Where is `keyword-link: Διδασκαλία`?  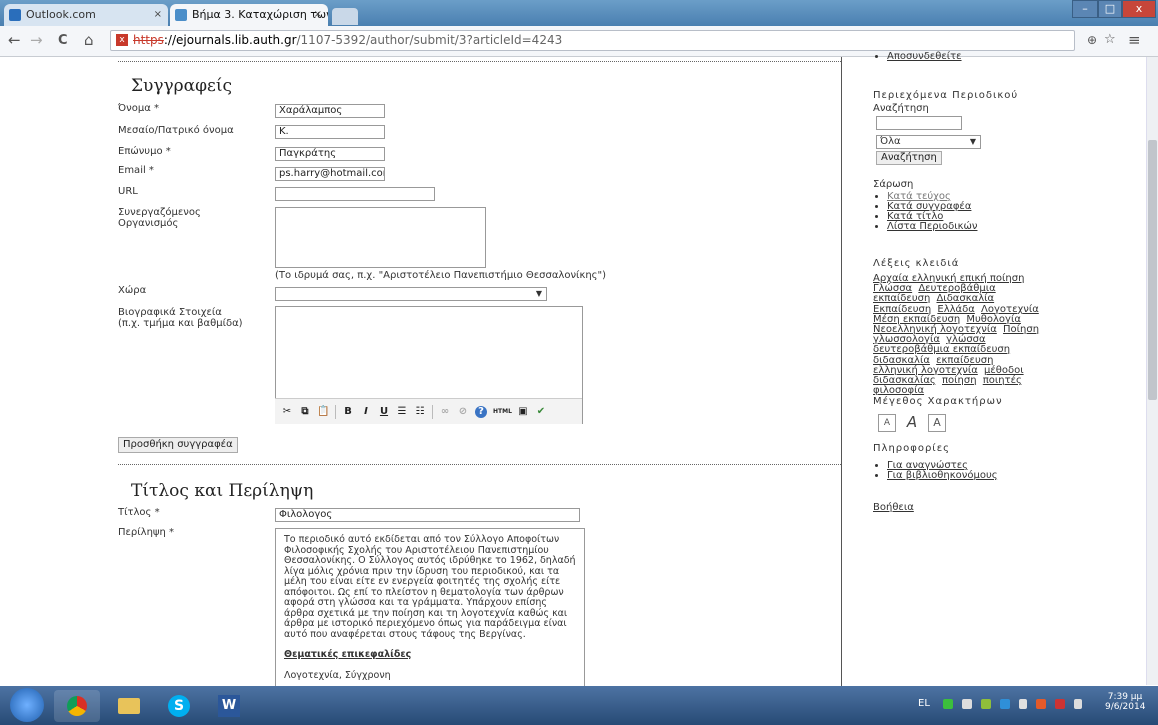 keyword-link: Διδασκαλία is located at coordinates (965, 298).